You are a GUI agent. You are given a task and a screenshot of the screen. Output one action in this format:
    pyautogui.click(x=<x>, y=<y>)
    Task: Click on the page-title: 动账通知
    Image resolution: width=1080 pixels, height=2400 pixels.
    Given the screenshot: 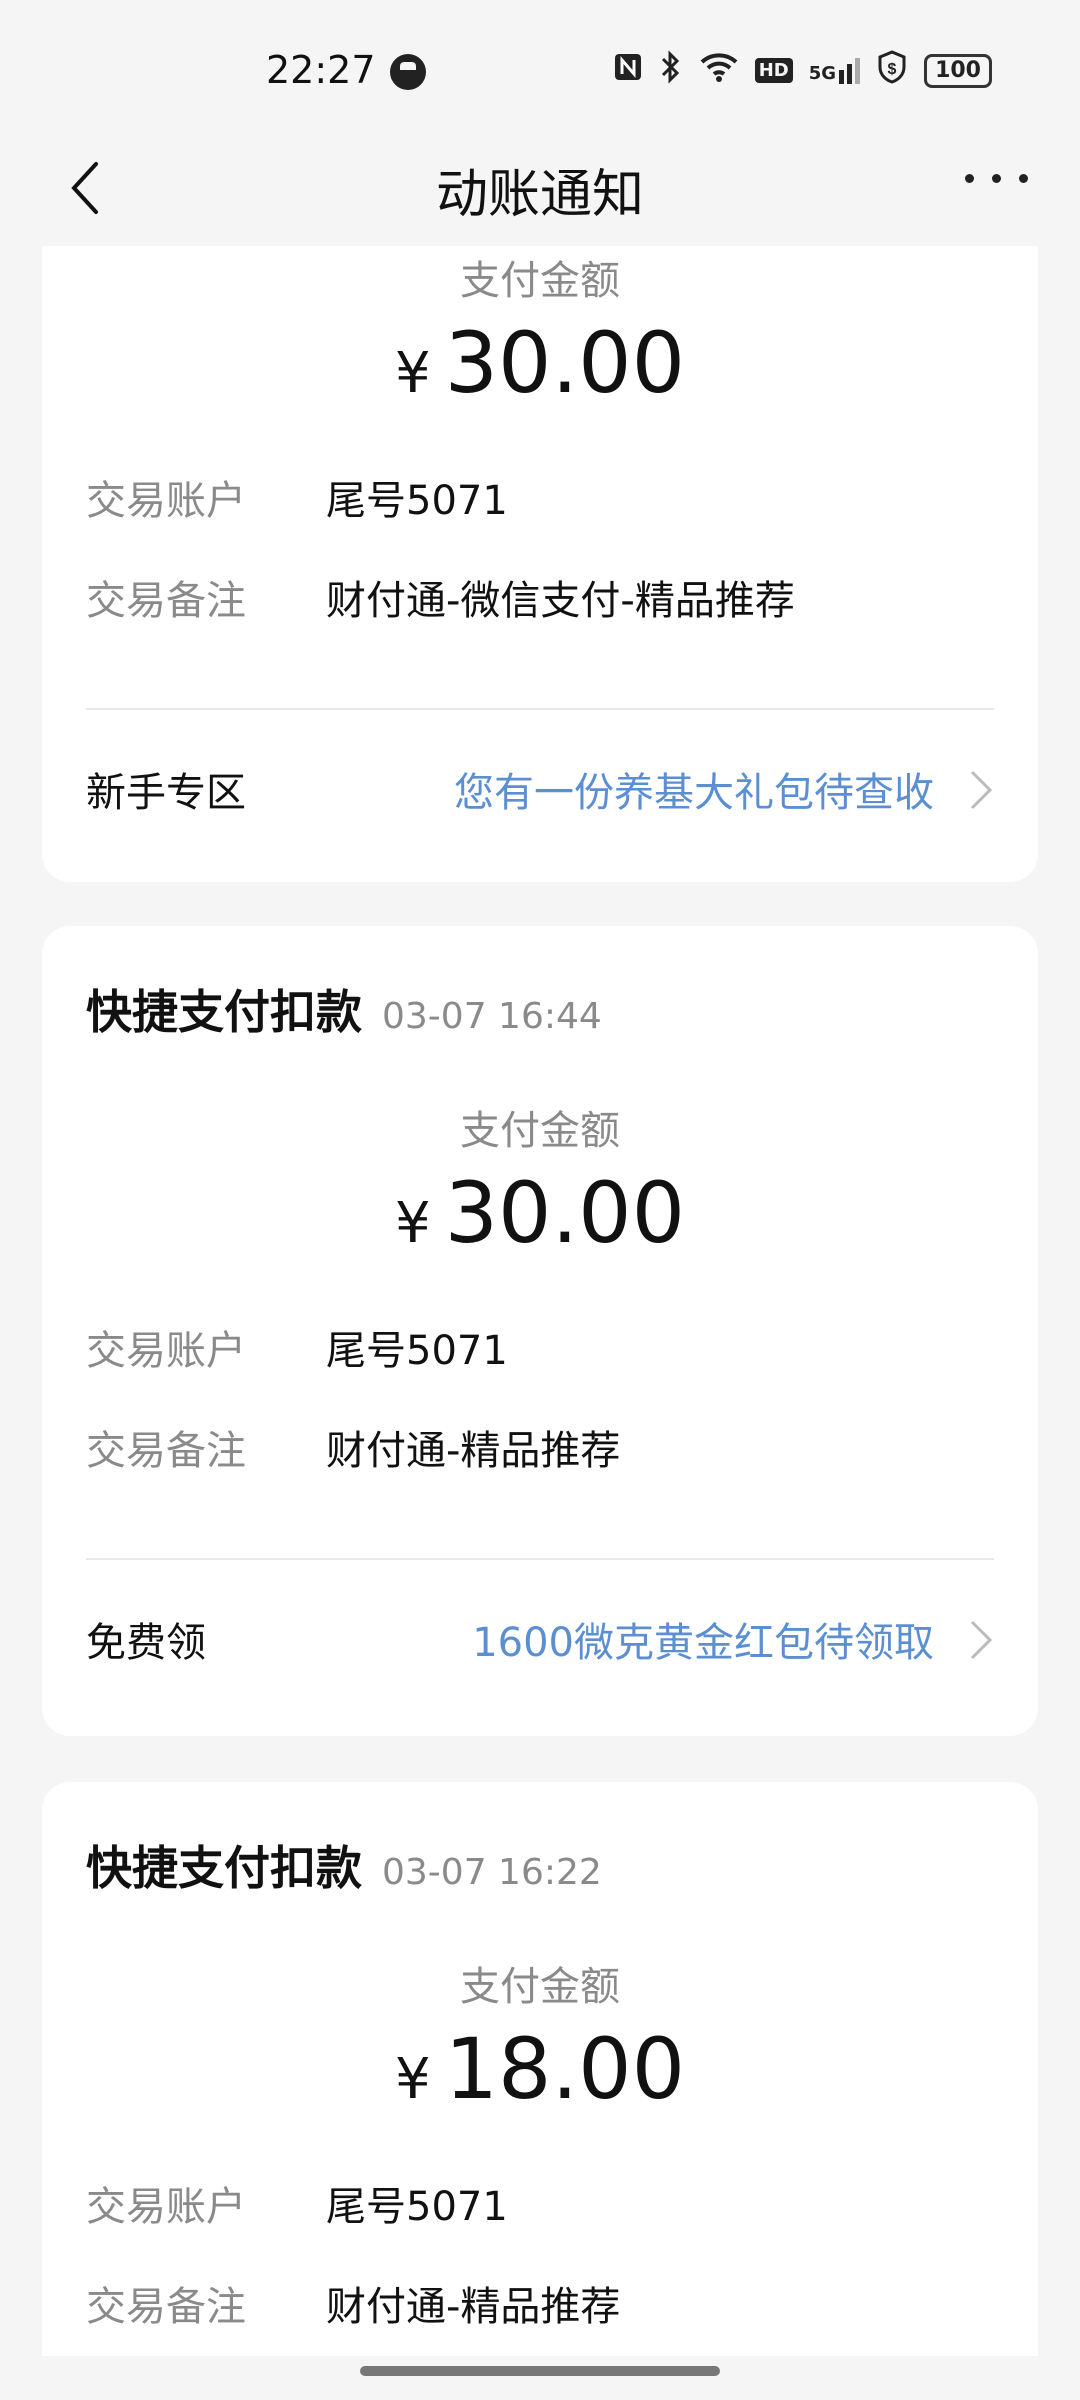 What is the action you would take?
    pyautogui.click(x=539, y=195)
    